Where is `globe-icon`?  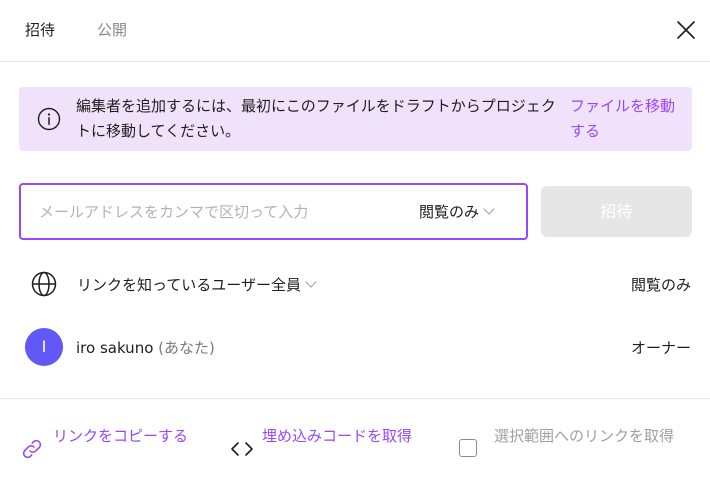 globe-icon is located at coordinates (44, 284).